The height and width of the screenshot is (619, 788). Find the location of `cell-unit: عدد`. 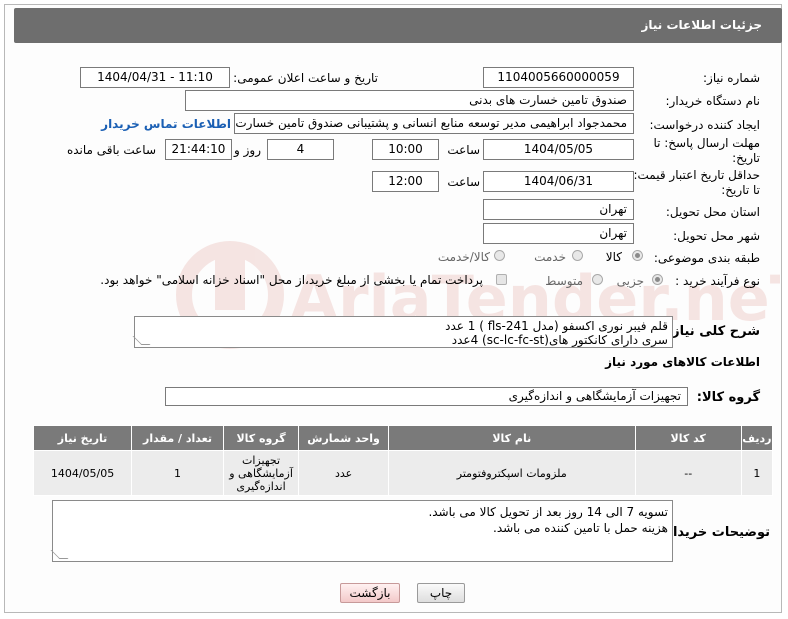

cell-unit: عدد is located at coordinates (343, 473).